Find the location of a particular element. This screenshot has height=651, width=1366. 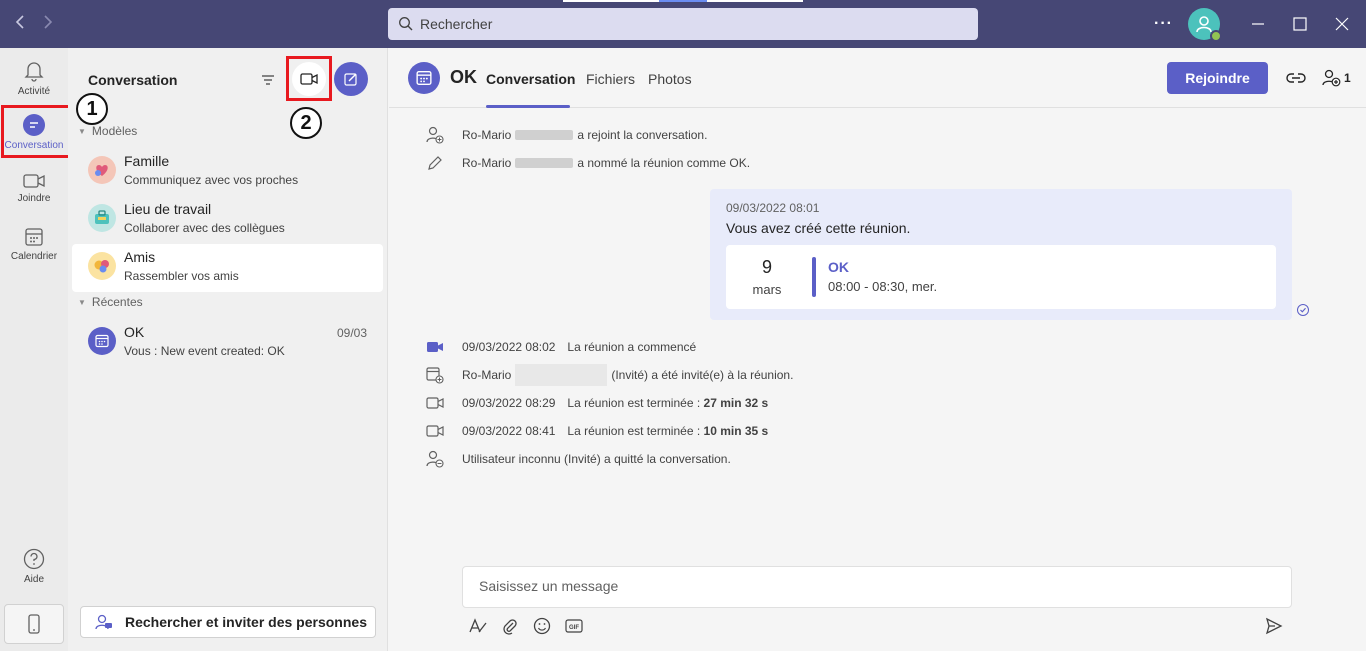

chat-subtitle: Collaborer avec des collègues is located at coordinates (204, 228).